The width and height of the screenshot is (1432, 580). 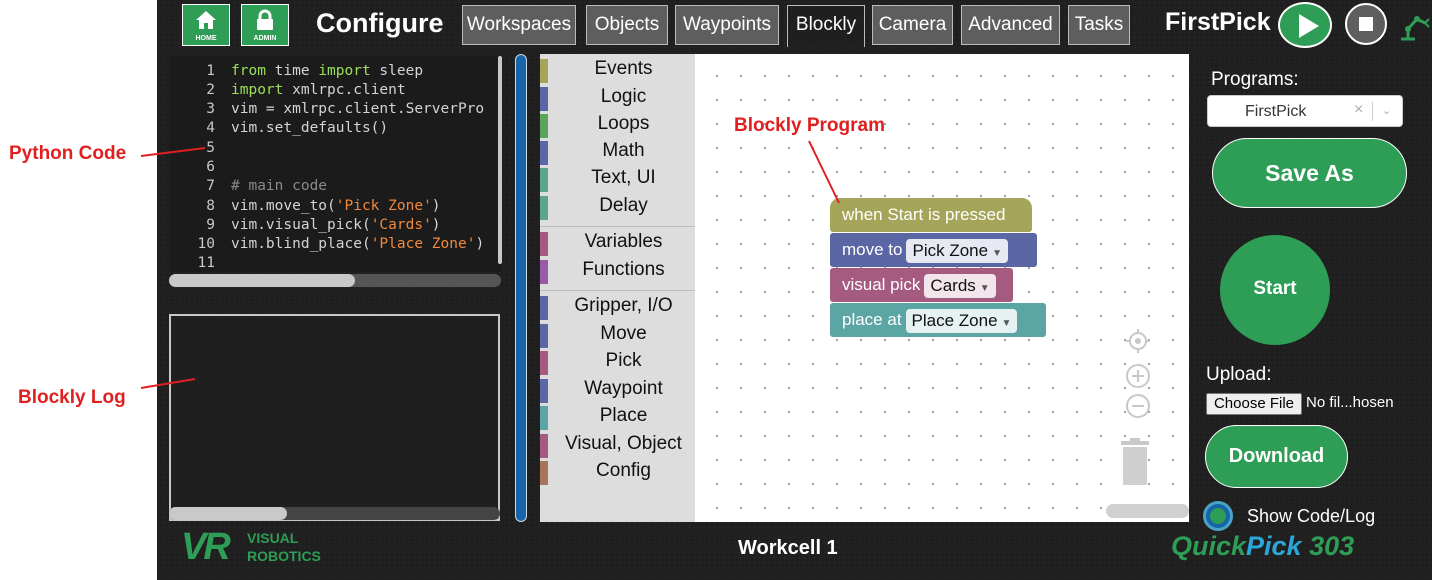 I want to click on code-scroll-thumb, so click(x=262, y=280).